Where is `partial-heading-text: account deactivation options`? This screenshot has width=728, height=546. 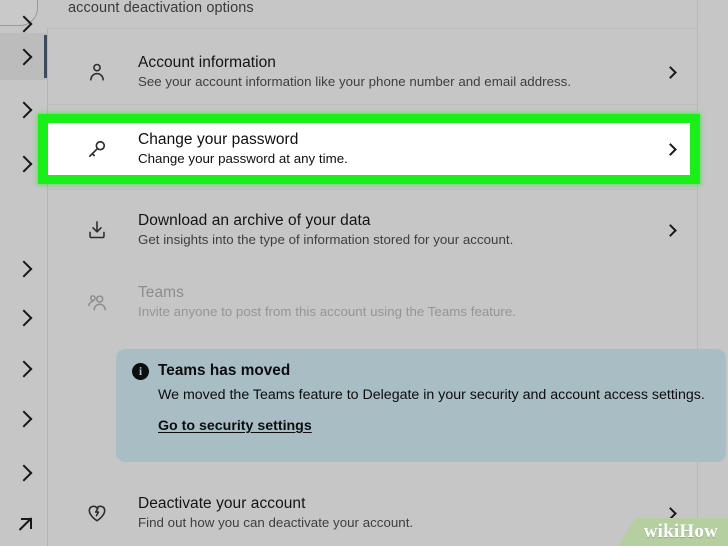 partial-heading-text: account deactivation options is located at coordinates (161, 8).